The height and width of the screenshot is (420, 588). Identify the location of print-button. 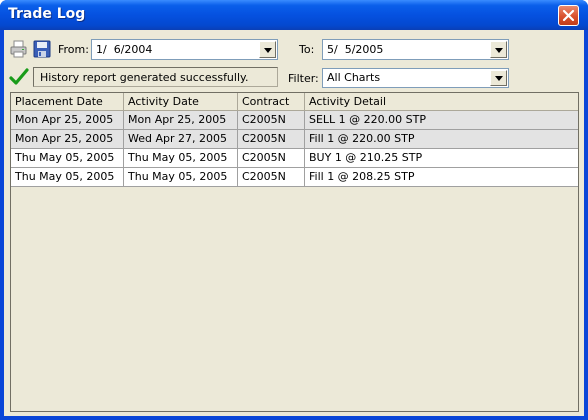
(19, 49).